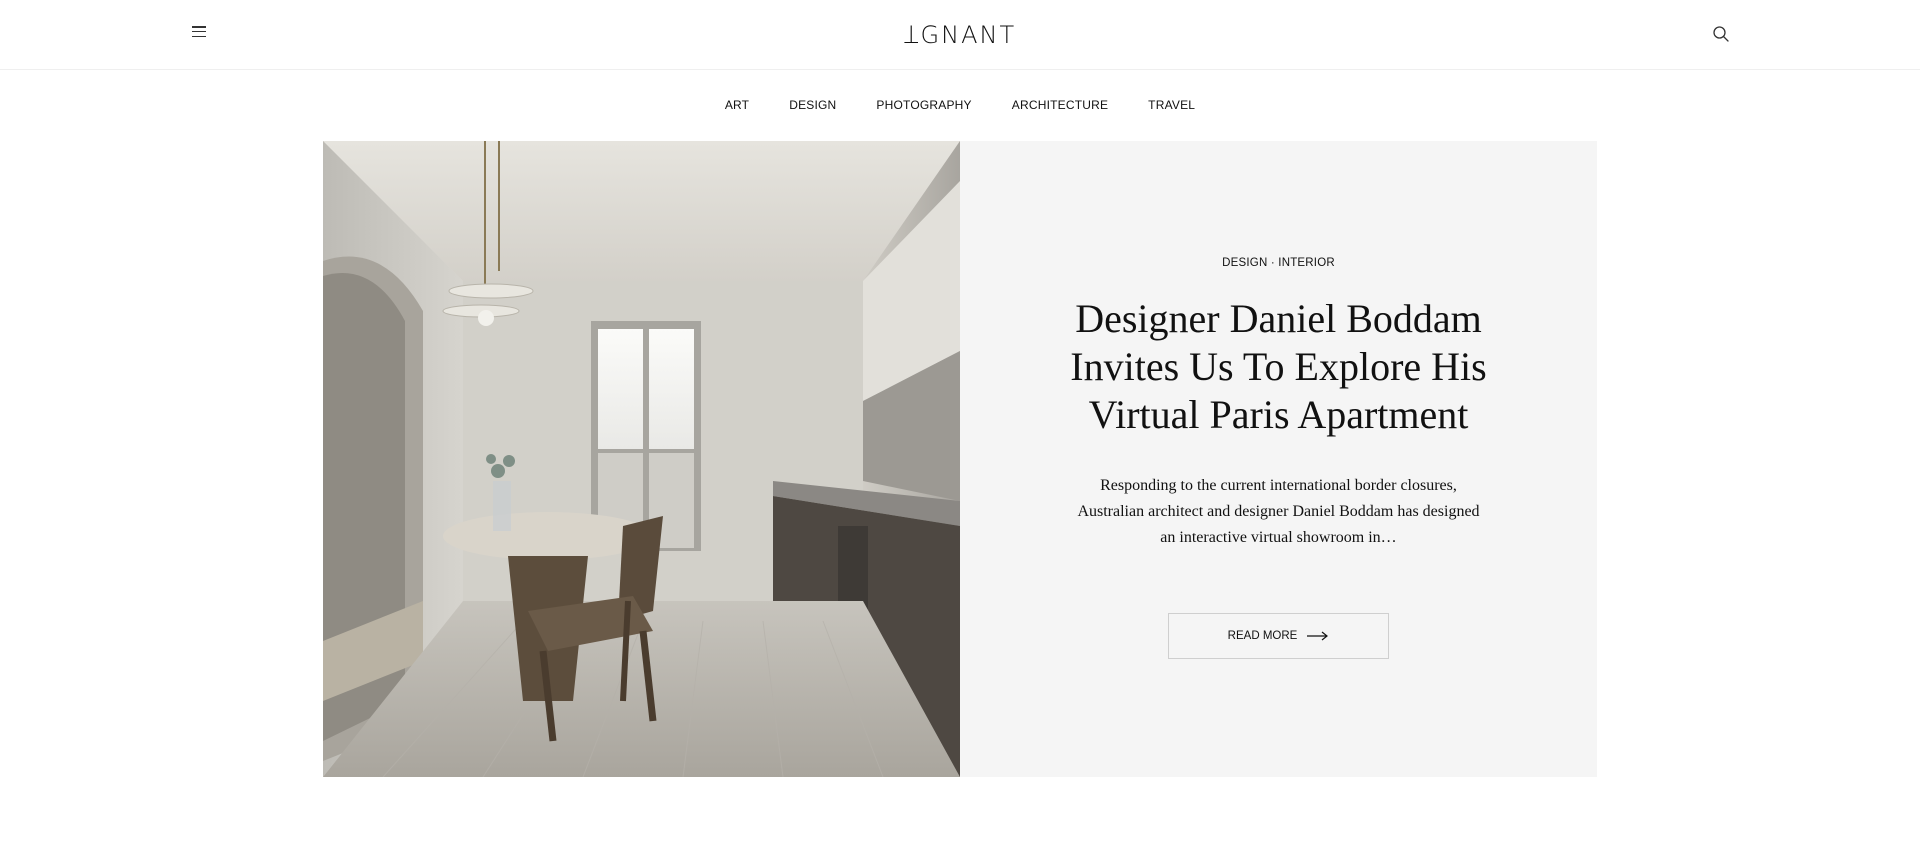 This screenshot has height=868, width=1920. What do you see at coordinates (1060, 105) in the screenshot?
I see `nav-item-architecture: ARCHITECTURE` at bounding box center [1060, 105].